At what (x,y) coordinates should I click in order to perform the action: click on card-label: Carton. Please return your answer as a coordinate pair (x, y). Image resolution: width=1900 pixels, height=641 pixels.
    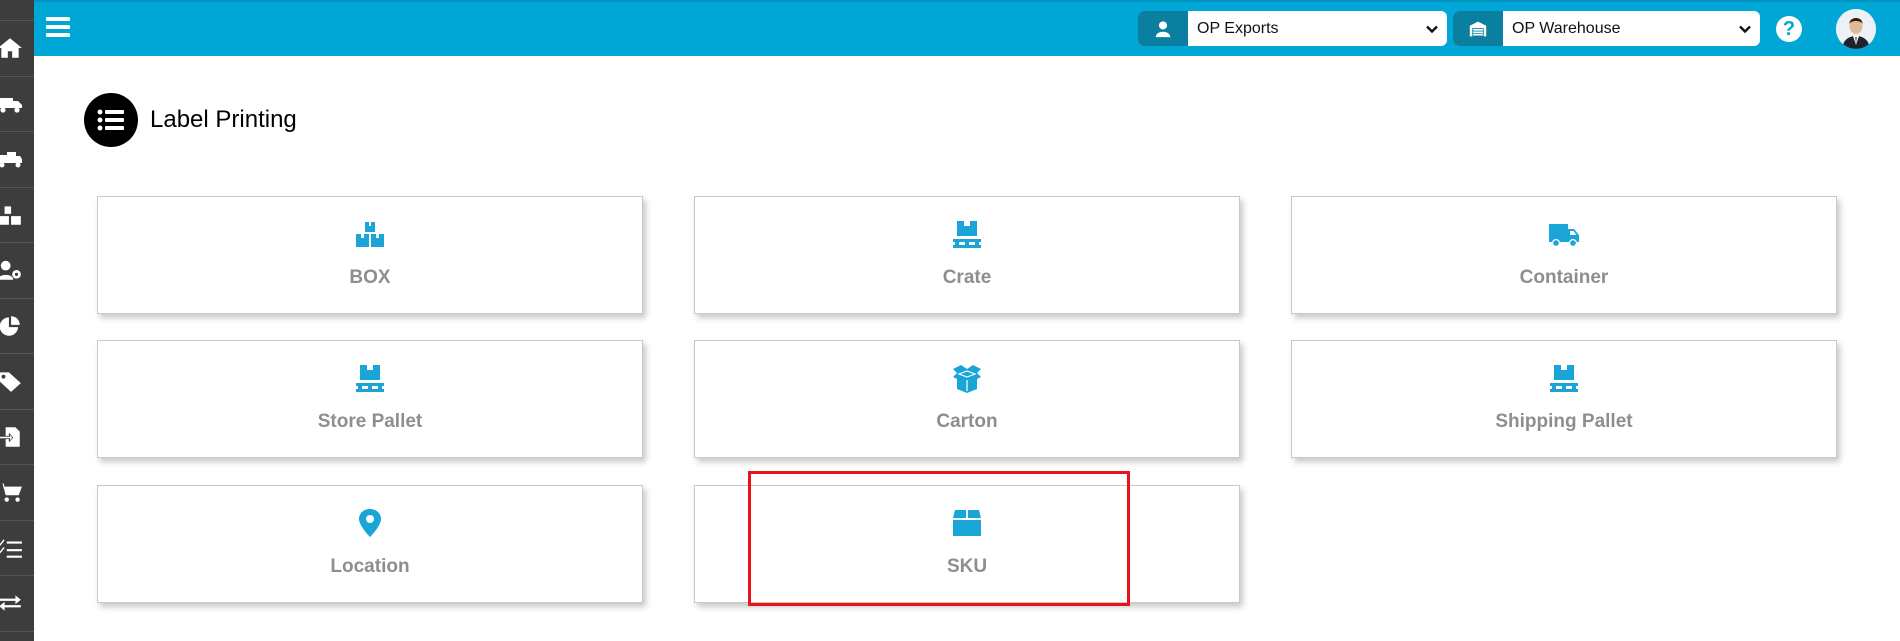
    Looking at the image, I should click on (967, 421).